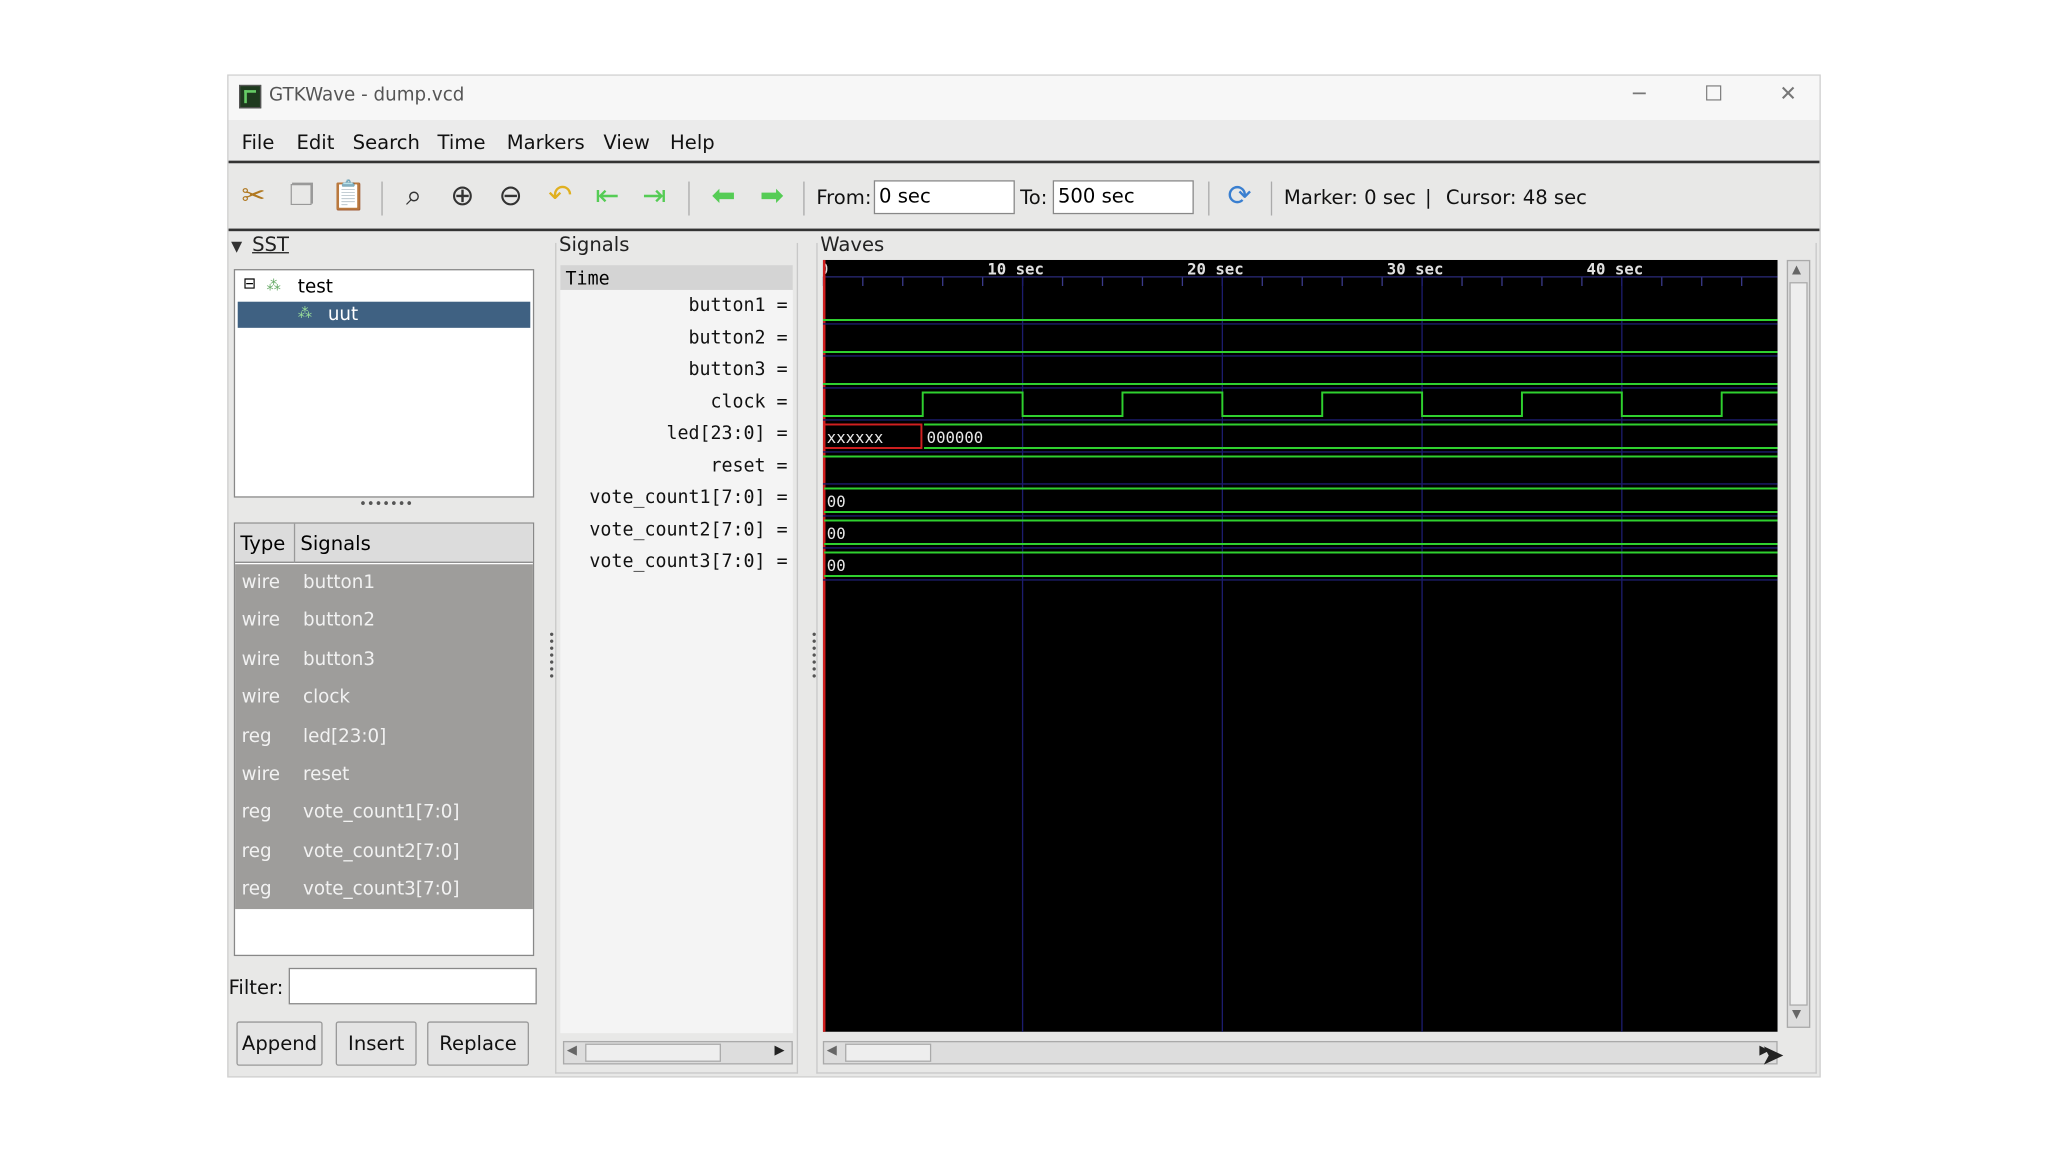  I want to click on signal-name-row: reset =, so click(749, 465).